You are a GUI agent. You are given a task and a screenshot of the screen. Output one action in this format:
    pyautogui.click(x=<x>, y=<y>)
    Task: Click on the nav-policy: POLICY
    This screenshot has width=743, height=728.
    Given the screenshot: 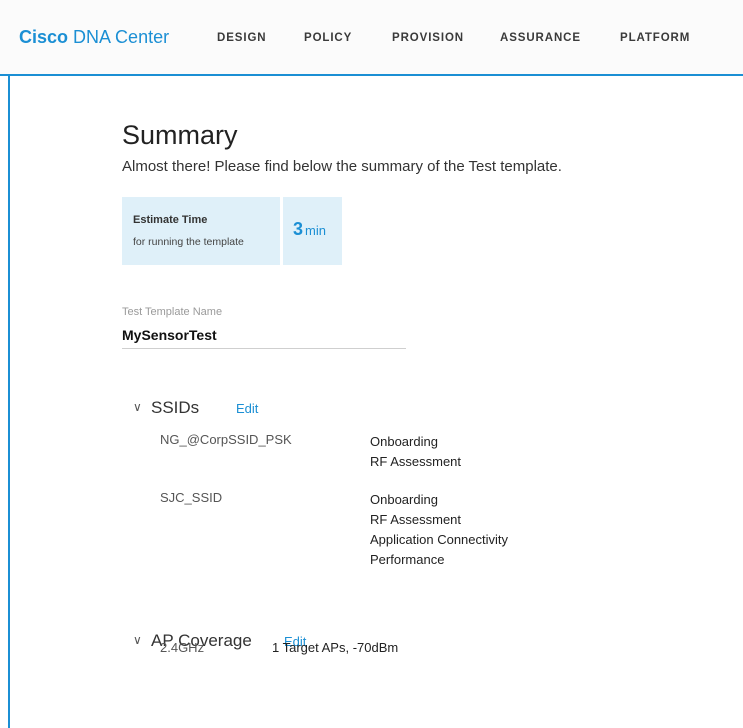 What is the action you would take?
    pyautogui.click(x=328, y=38)
    